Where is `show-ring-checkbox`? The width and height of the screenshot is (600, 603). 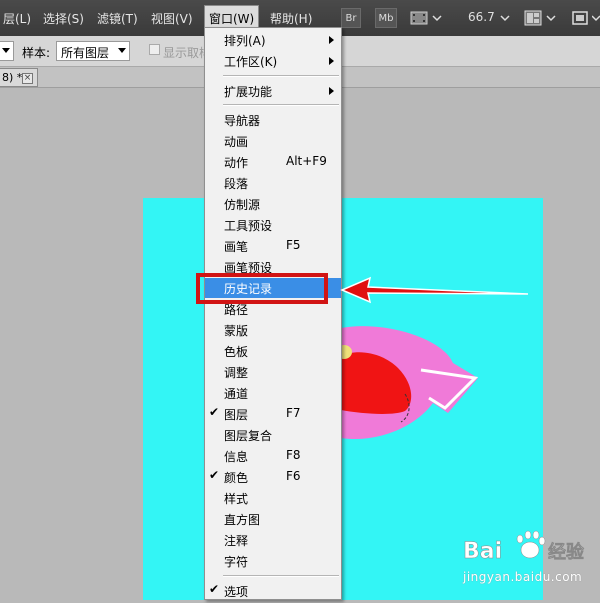 show-ring-checkbox is located at coordinates (154, 49).